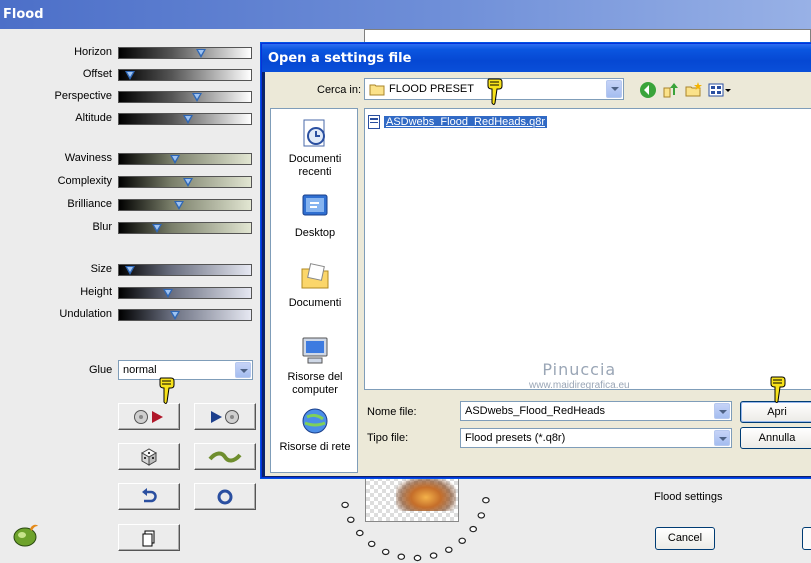 The height and width of the screenshot is (563, 811). I want to click on look-in-value: FLOOD PRESET, so click(431, 89).